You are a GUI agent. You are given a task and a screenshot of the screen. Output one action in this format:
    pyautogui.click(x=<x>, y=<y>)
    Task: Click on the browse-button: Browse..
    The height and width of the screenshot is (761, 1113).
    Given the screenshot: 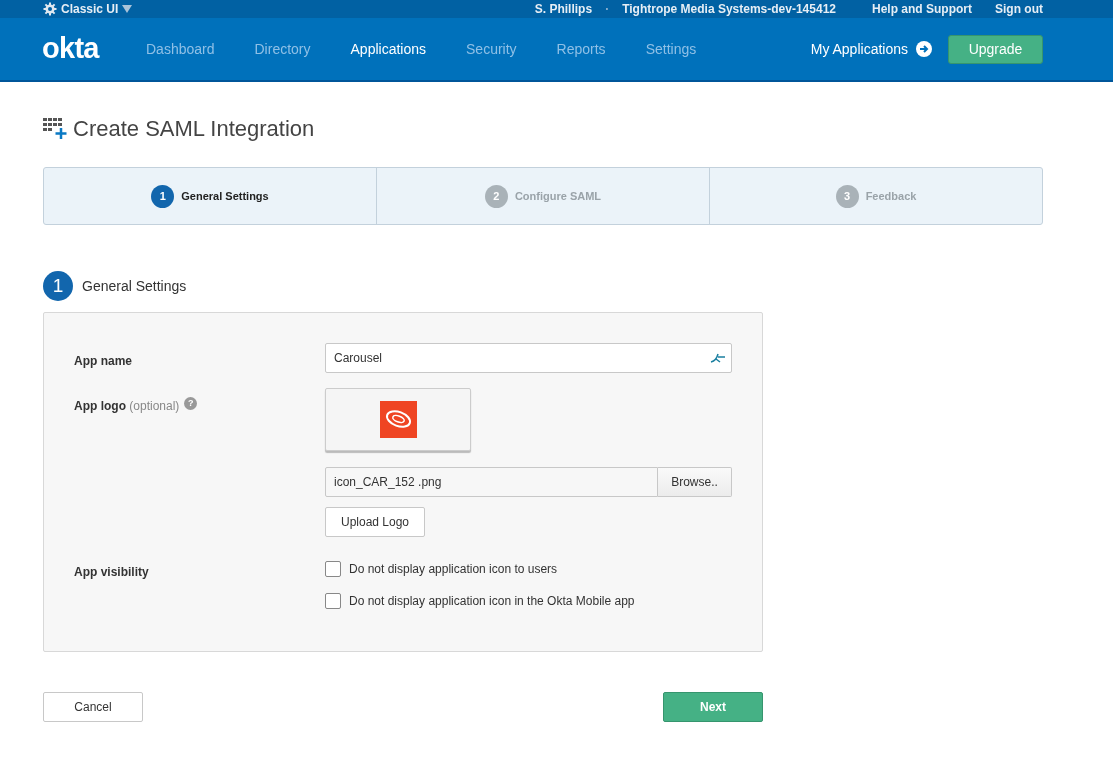 What is the action you would take?
    pyautogui.click(x=695, y=482)
    